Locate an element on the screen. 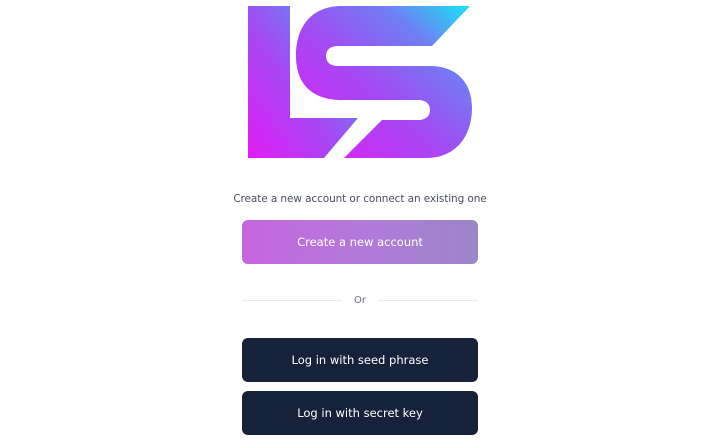 The image size is (720, 444). secret-key-login-label: Log in with secret key is located at coordinates (360, 413).